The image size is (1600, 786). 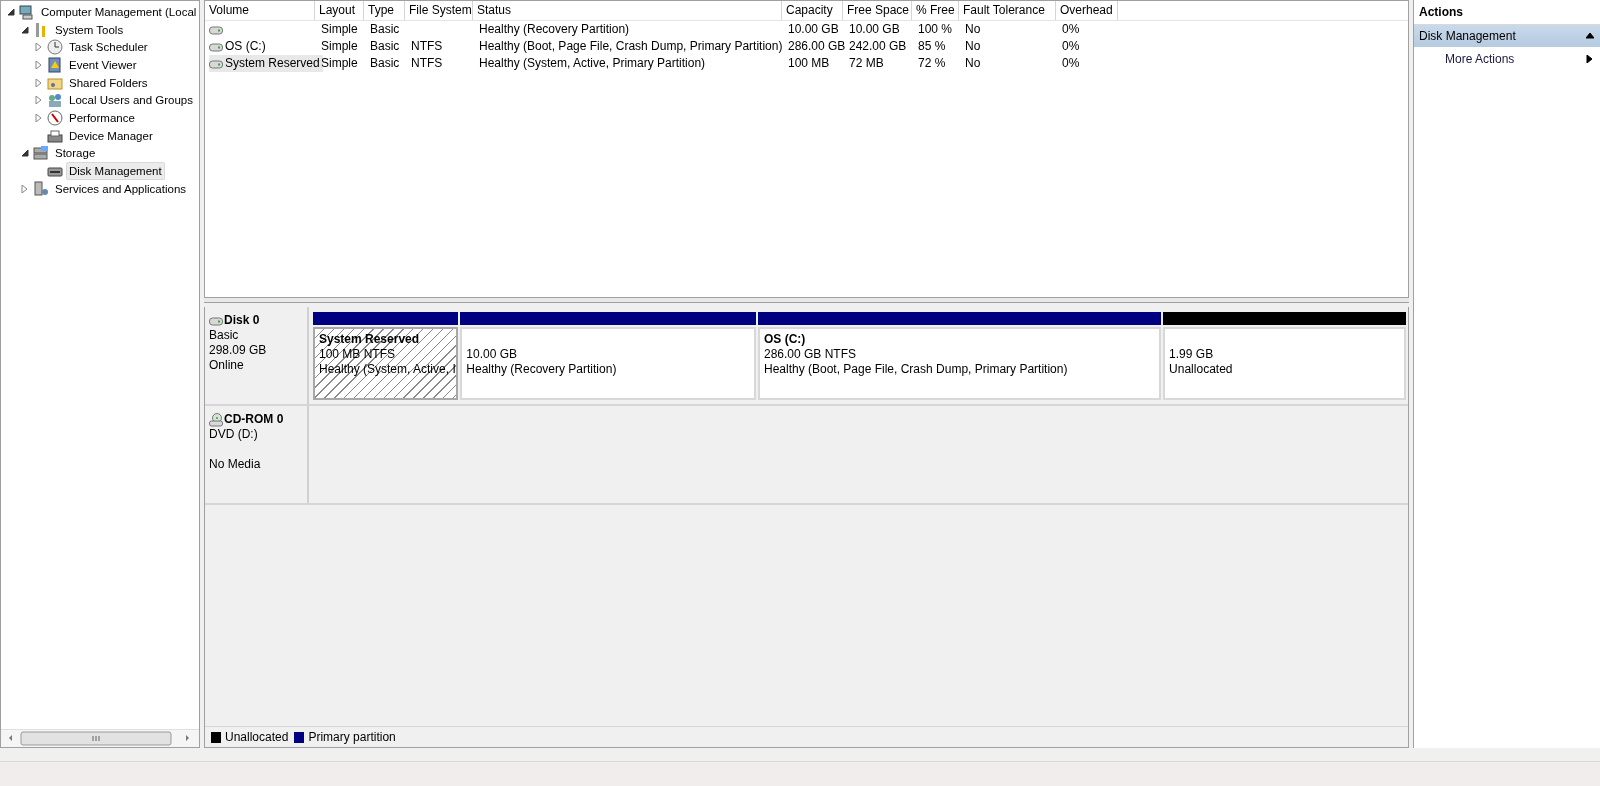 I want to click on gauge-icon, so click(x=55, y=117).